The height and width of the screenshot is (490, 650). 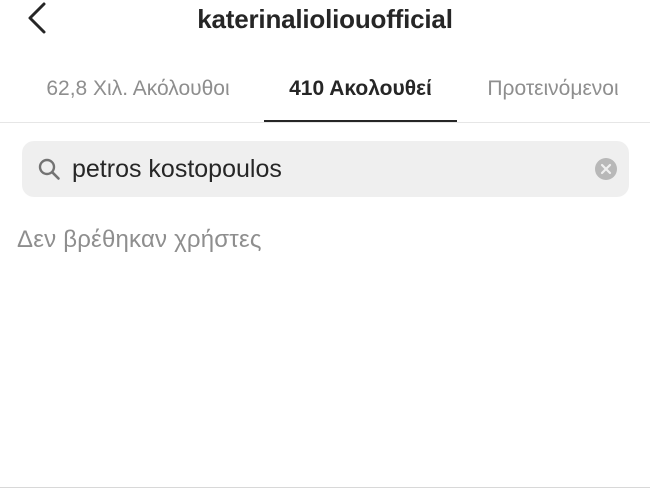 I want to click on profile-username-title: katerinalioliouofficial, so click(x=325, y=19).